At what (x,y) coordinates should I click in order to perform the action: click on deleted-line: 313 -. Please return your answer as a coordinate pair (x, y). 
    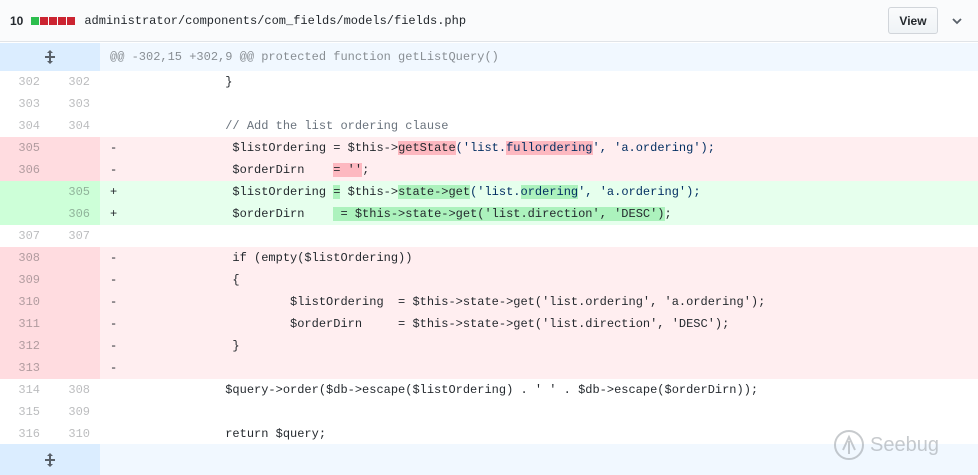
    Looking at the image, I should click on (489, 368).